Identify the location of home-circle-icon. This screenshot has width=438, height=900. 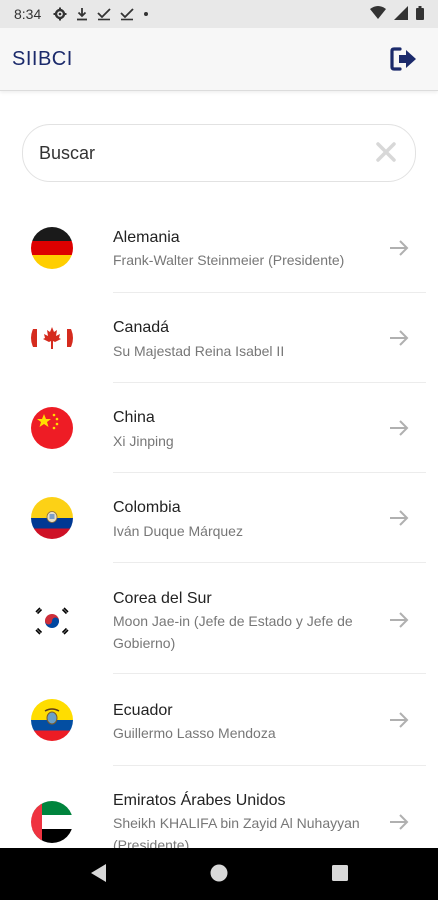
(219, 873).